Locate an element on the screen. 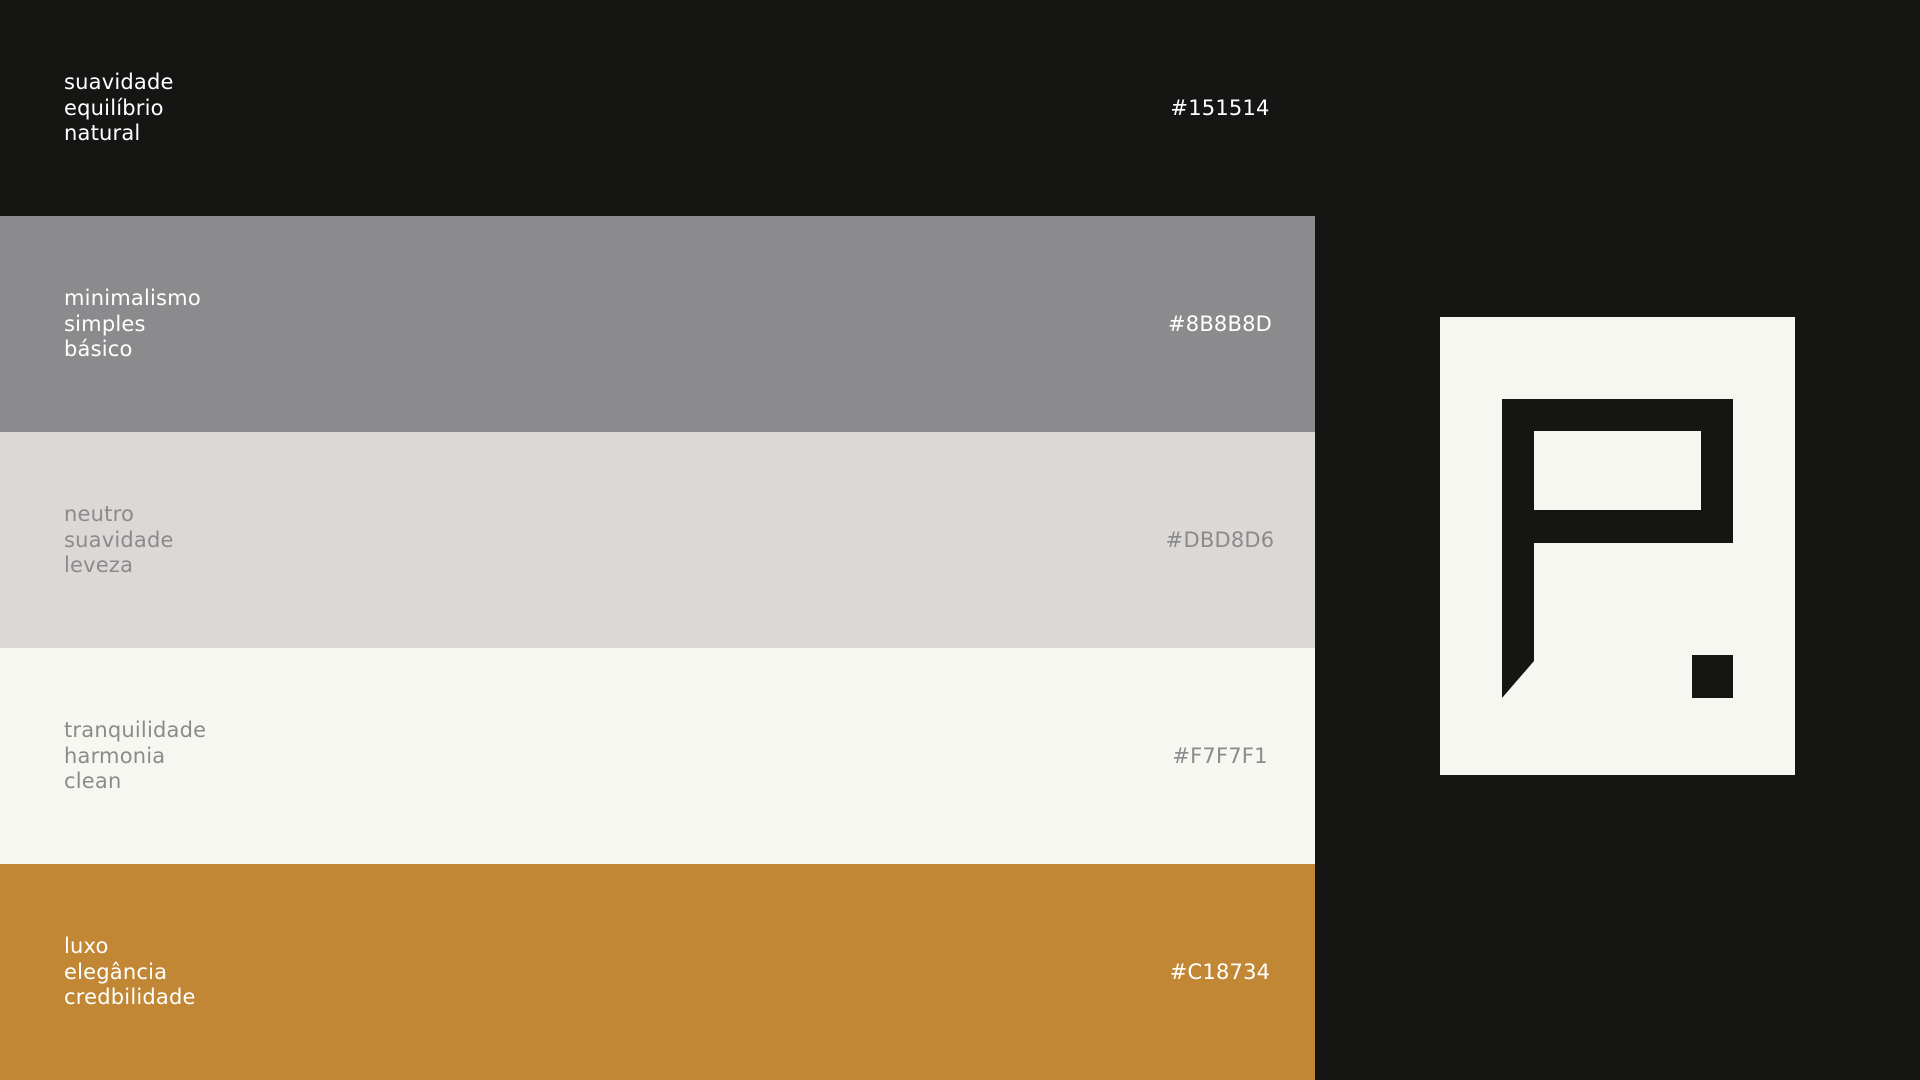  swatch-keyword: harmonia is located at coordinates (115, 755).